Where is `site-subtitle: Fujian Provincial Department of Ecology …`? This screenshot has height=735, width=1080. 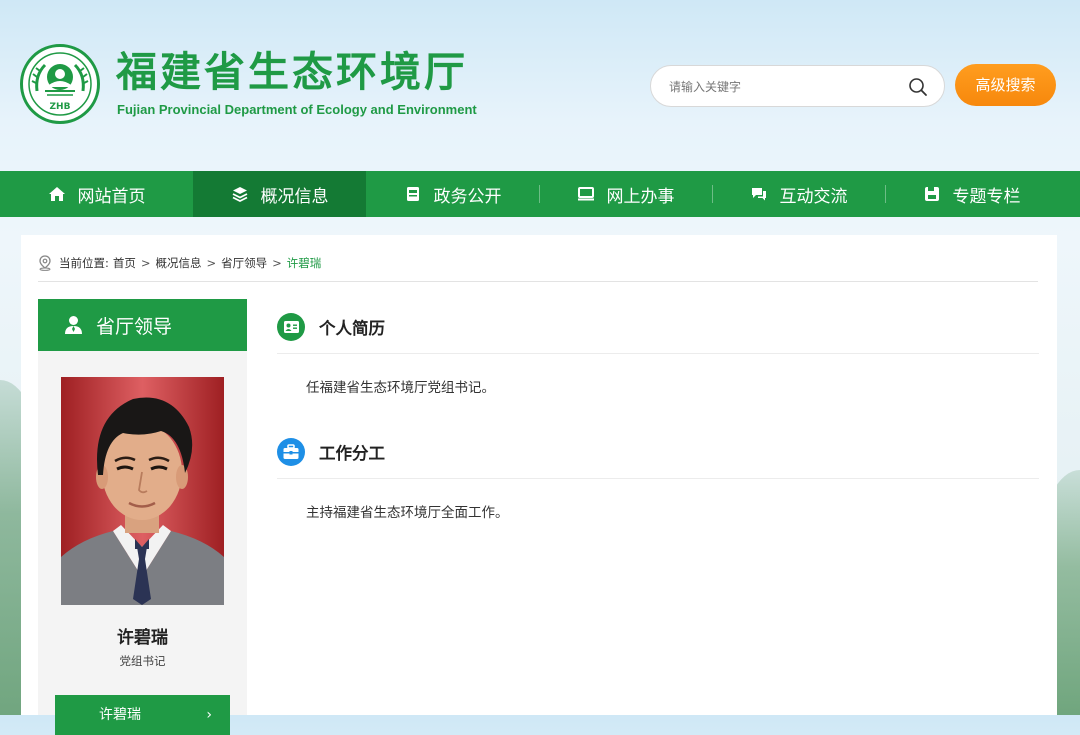 site-subtitle: Fujian Provincial Department of Ecology … is located at coordinates (297, 109).